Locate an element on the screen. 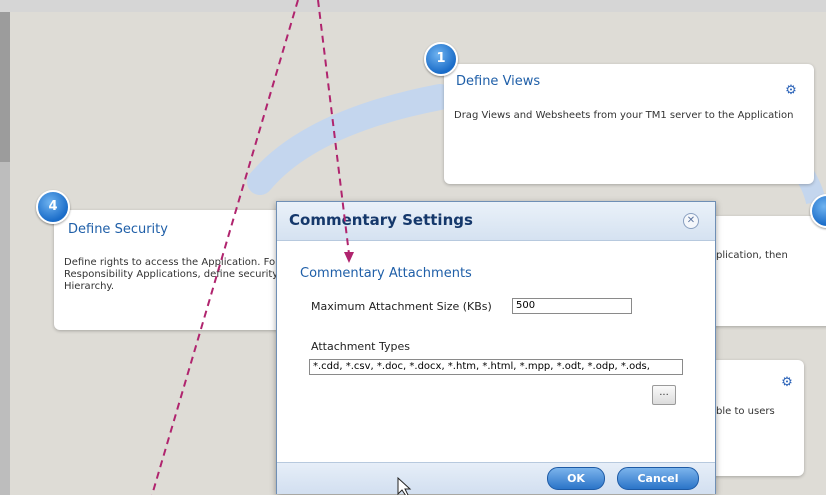 The image size is (826, 495). close-icon: ✕ is located at coordinates (691, 221).